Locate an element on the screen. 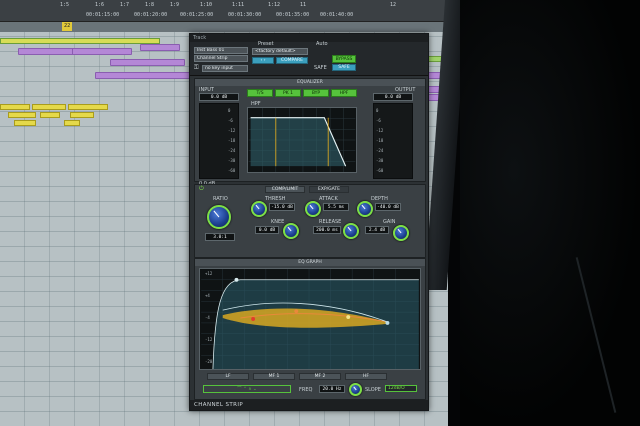  filter-shape-buttons: ⌒ ⌃ ∧ ⌄ is located at coordinates (247, 389).